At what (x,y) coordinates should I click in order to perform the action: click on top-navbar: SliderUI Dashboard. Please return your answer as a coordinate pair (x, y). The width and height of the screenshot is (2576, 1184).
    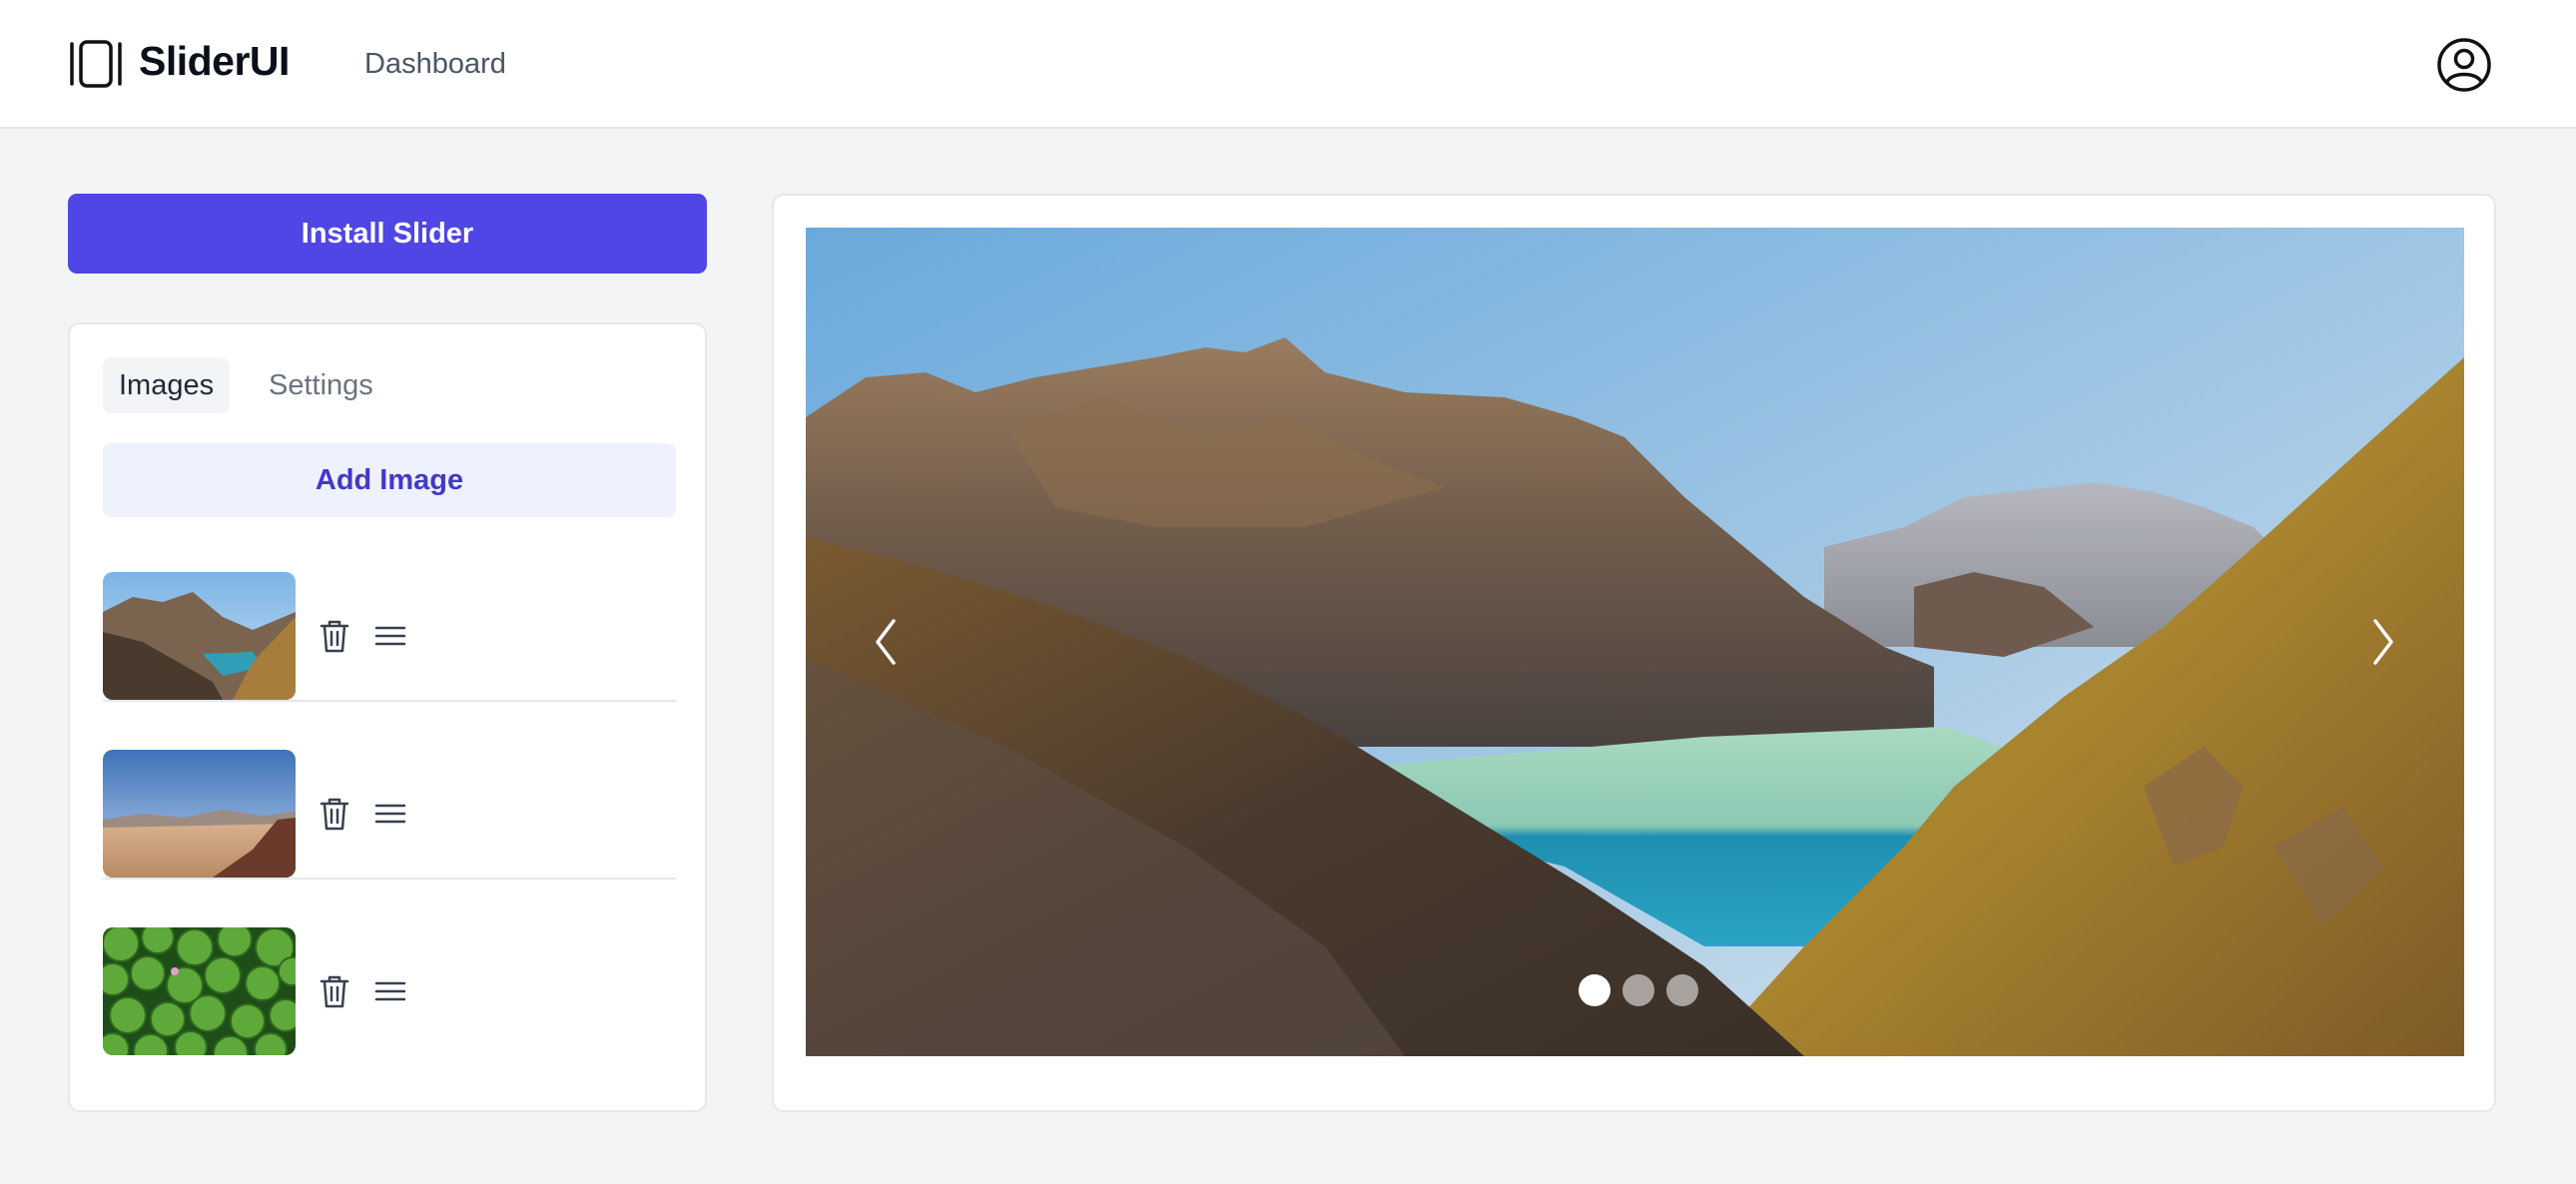
    Looking at the image, I should click on (1288, 65).